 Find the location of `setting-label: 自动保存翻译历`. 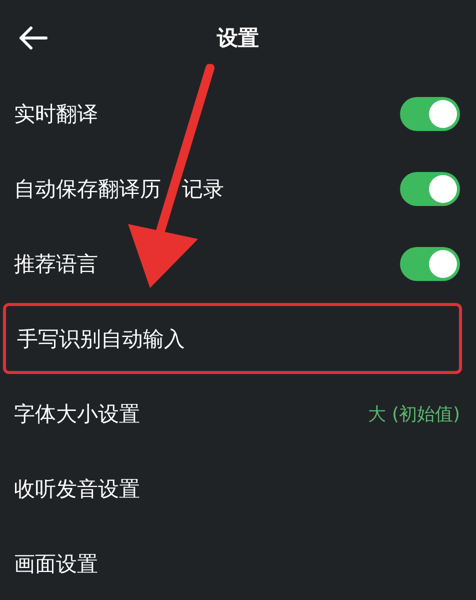

setting-label: 自动保存翻译历 is located at coordinates (87, 188).